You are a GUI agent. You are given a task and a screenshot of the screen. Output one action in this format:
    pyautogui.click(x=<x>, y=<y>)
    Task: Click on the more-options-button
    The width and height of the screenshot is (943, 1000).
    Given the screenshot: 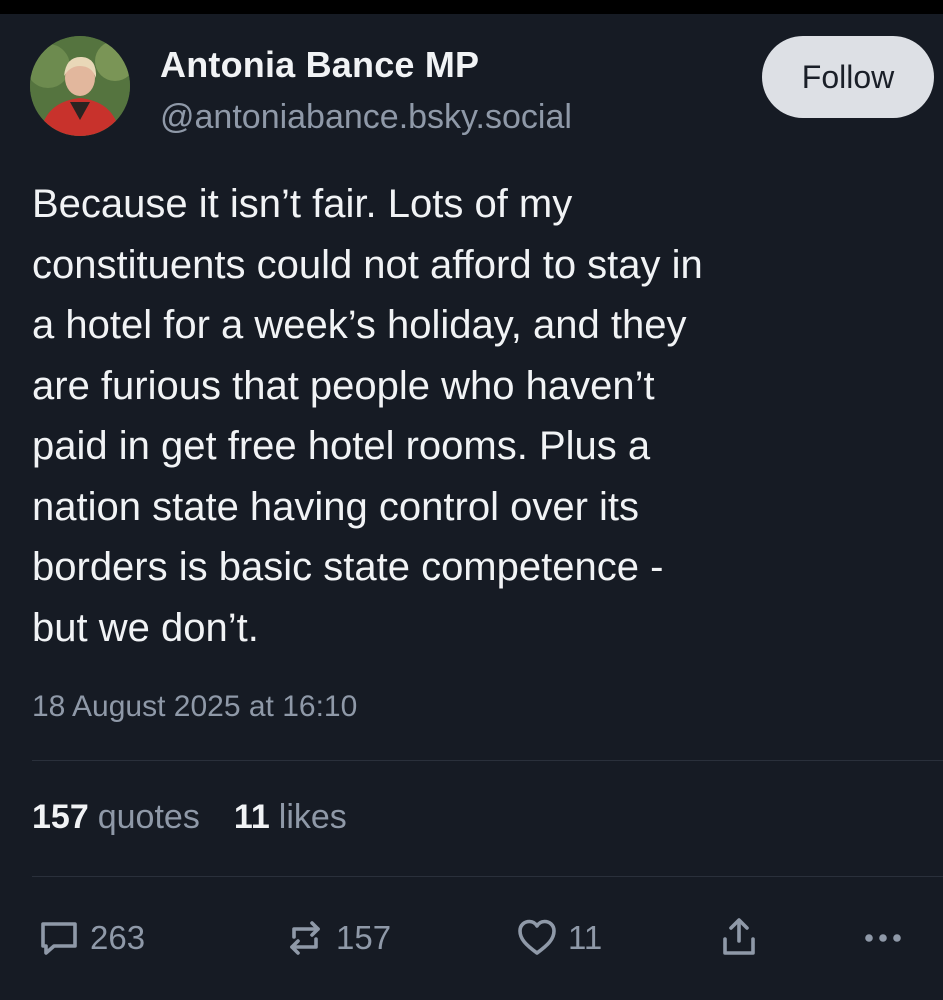 What is the action you would take?
    pyautogui.click(x=883, y=938)
    